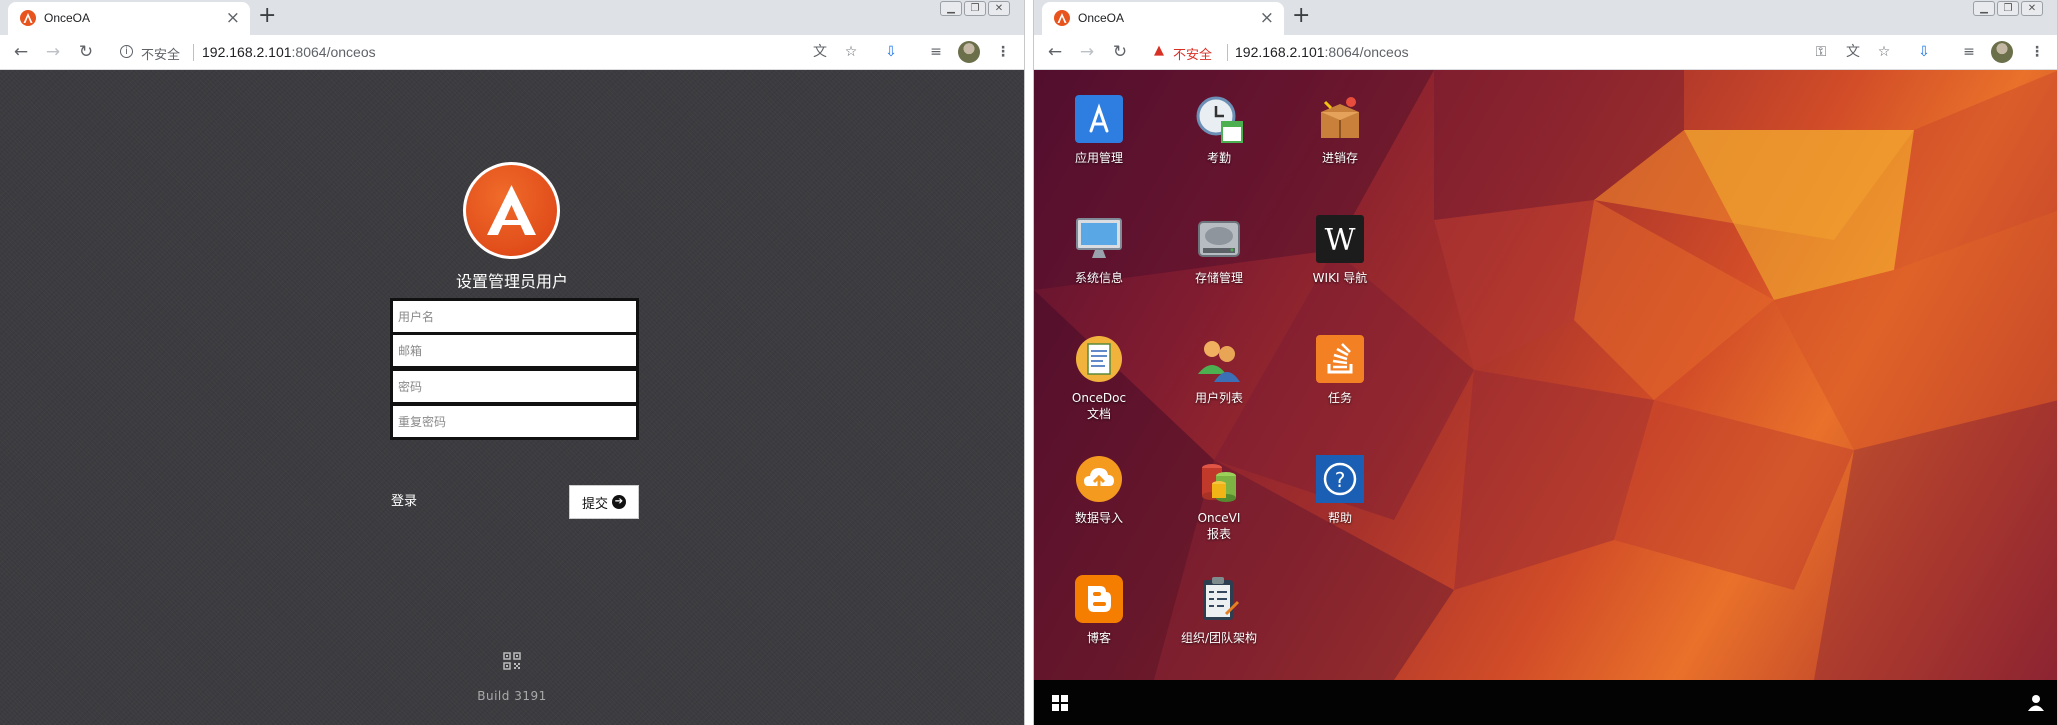 The image size is (2058, 725). I want to click on document-icon, so click(1099, 359).